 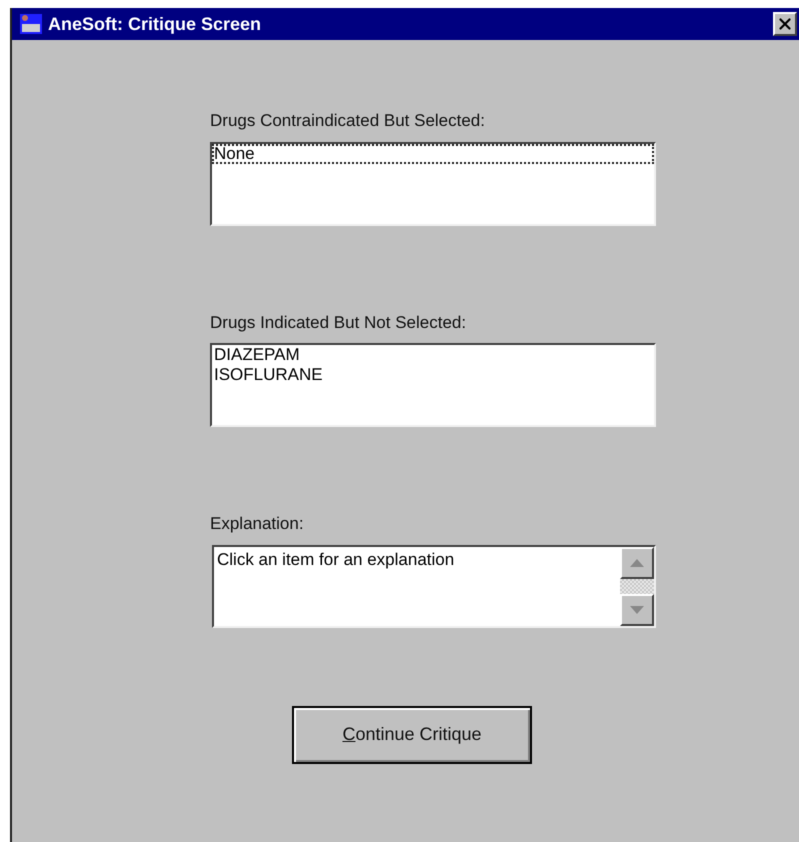 What do you see at coordinates (433, 355) in the screenshot?
I see `list-item: DIAZEPAM` at bounding box center [433, 355].